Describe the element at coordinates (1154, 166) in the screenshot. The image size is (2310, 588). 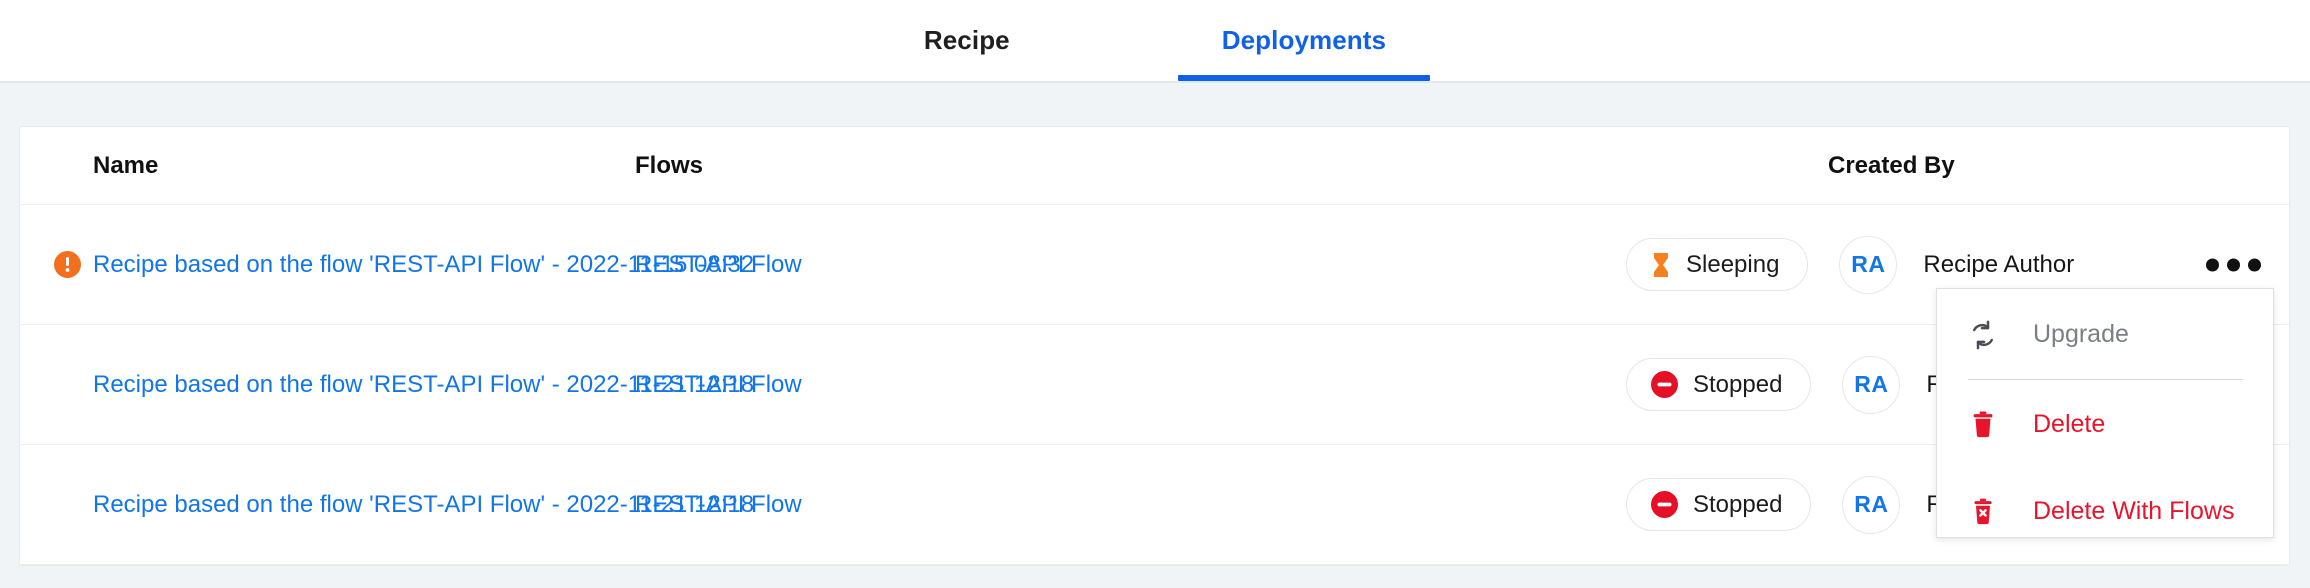
I see `table-header-row: Name Flows Created By` at that location.